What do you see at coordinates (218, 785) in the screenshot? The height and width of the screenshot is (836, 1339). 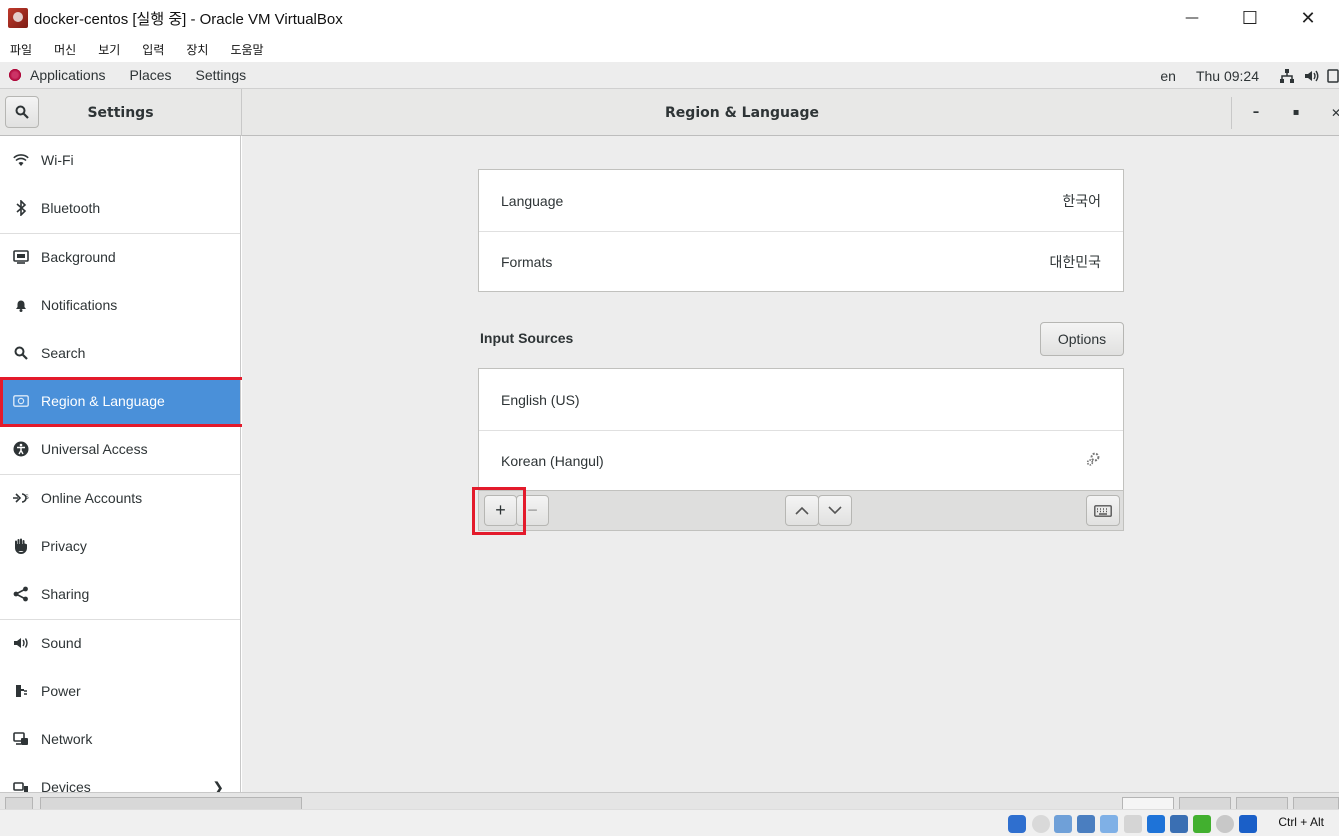 I see `chevron-right-icon: ❯` at bounding box center [218, 785].